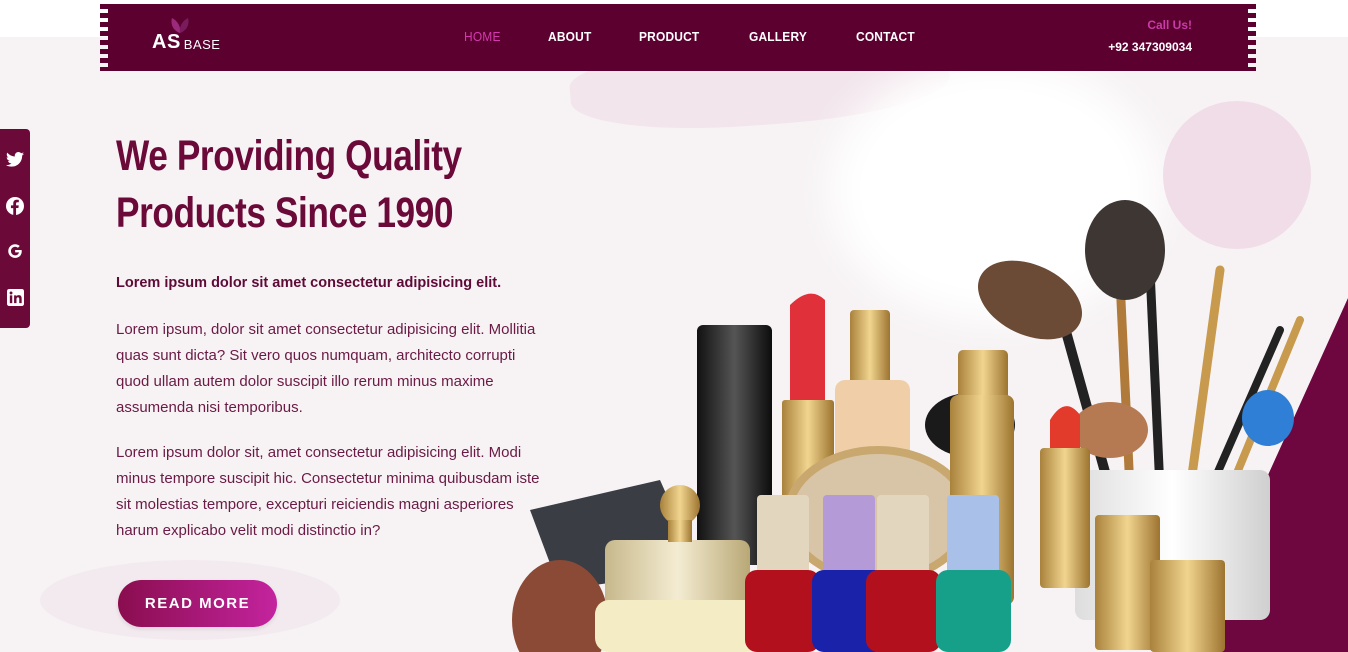 The width and height of the screenshot is (1348, 652). What do you see at coordinates (15, 251) in the screenshot?
I see `google-icon` at bounding box center [15, 251].